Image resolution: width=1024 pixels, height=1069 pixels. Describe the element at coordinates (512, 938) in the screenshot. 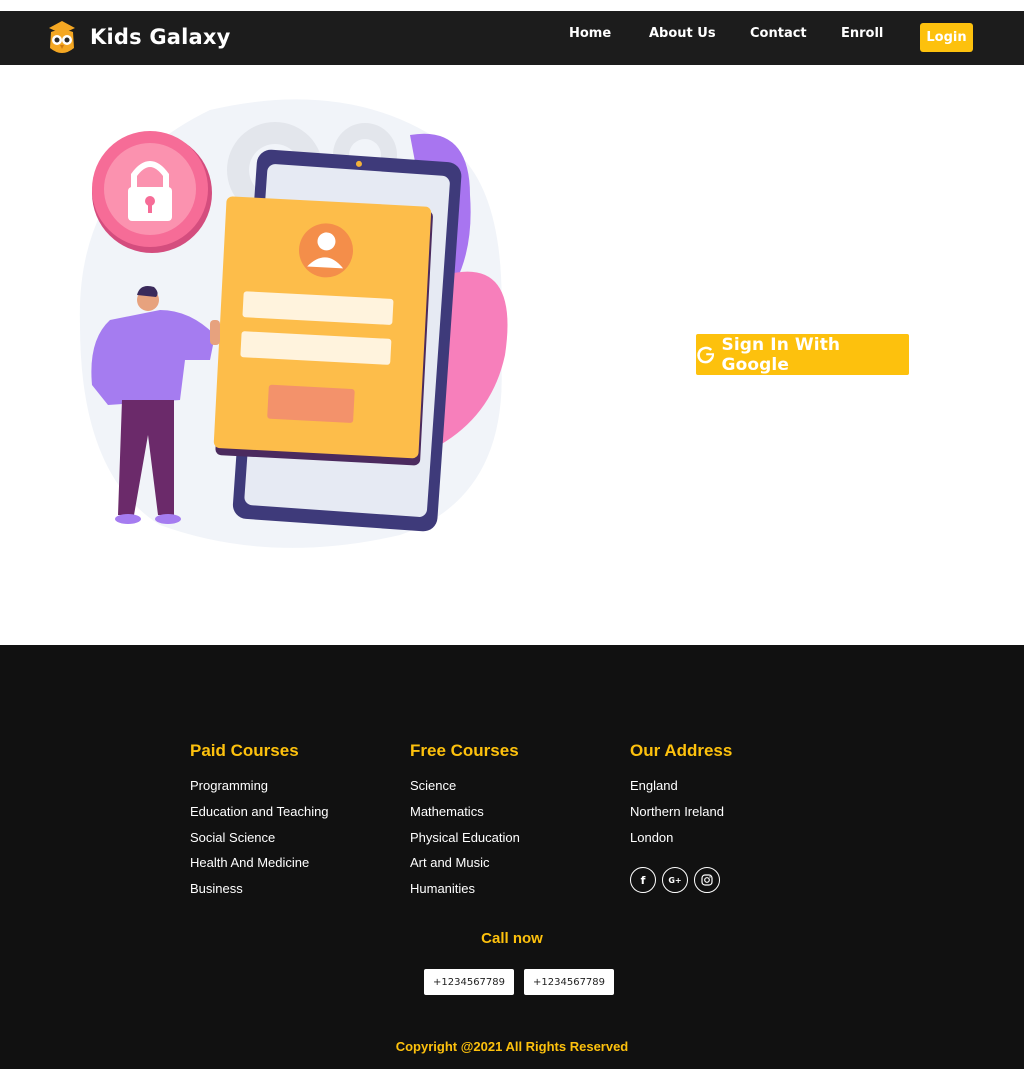

I see `call-now-heading: Call now` at that location.